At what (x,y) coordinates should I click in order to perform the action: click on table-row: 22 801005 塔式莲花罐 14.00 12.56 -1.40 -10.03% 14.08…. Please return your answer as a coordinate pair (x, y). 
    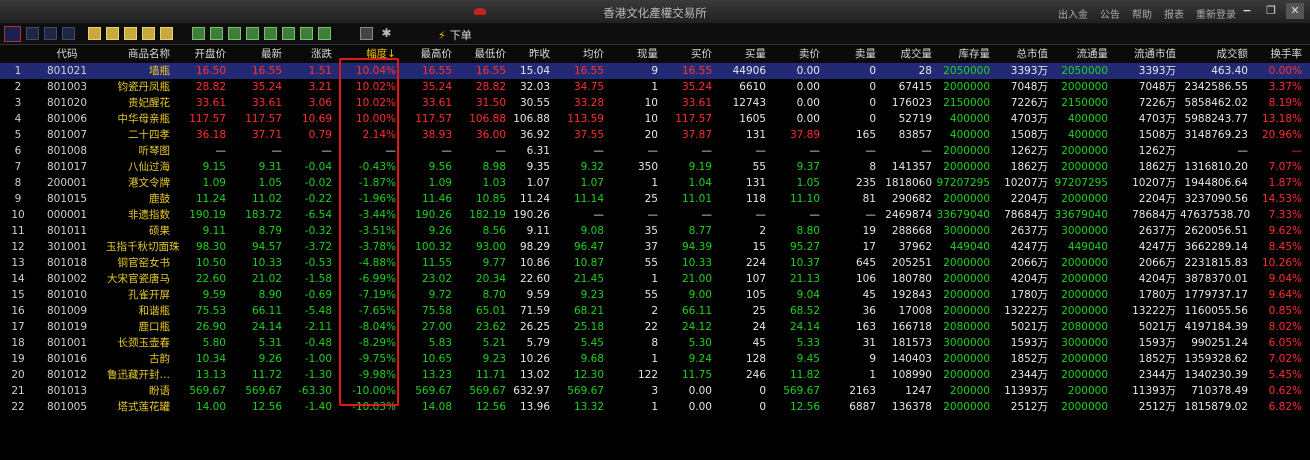
    Looking at the image, I should click on (655, 407).